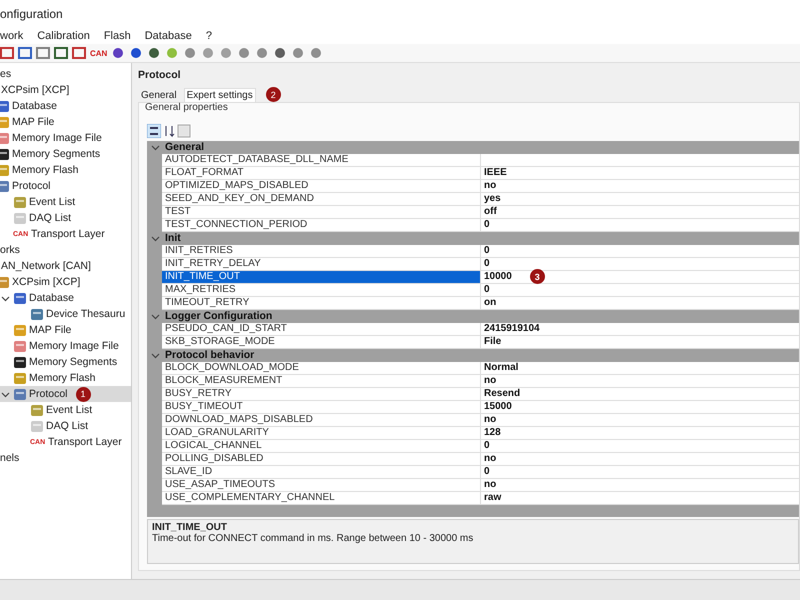 The height and width of the screenshot is (600, 800). Describe the element at coordinates (160, 75) in the screenshot. I see `panel-title: Protocol` at that location.